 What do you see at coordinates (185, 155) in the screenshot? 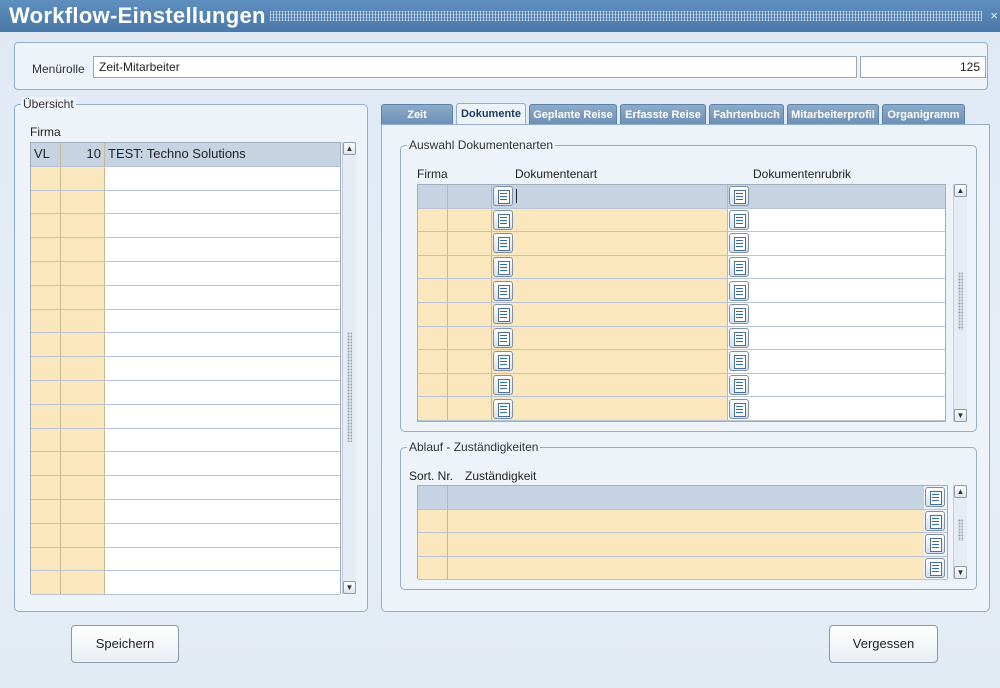
I see `table-row: VL 10 TEST: Techno Solutions` at bounding box center [185, 155].